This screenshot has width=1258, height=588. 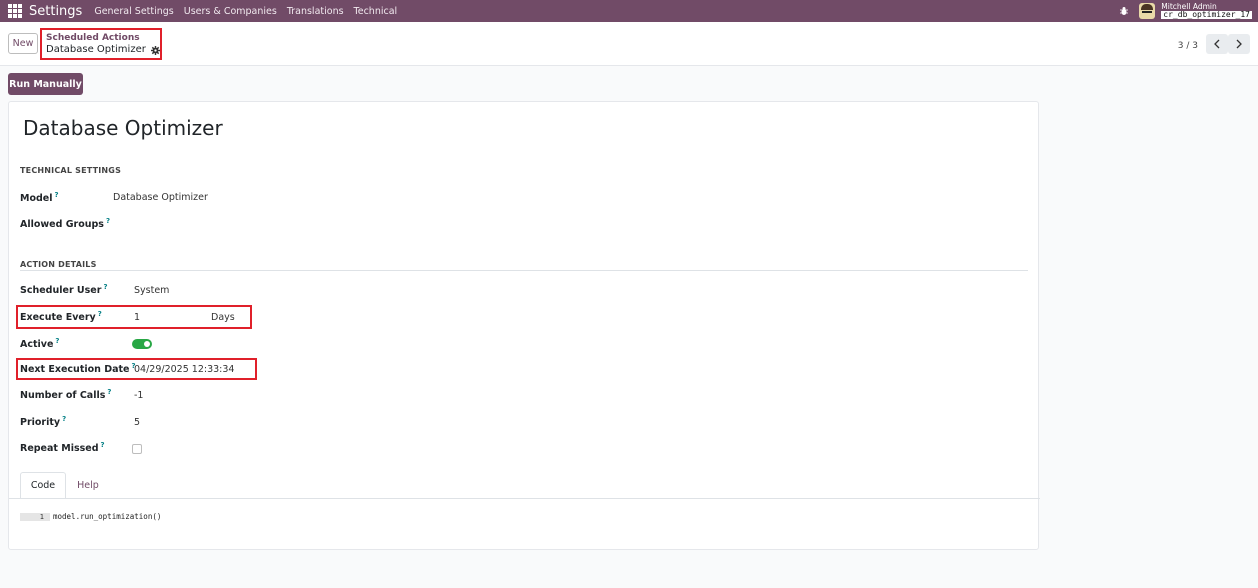 What do you see at coordinates (160, 197) in the screenshot?
I see `model-field: Database Optimizer` at bounding box center [160, 197].